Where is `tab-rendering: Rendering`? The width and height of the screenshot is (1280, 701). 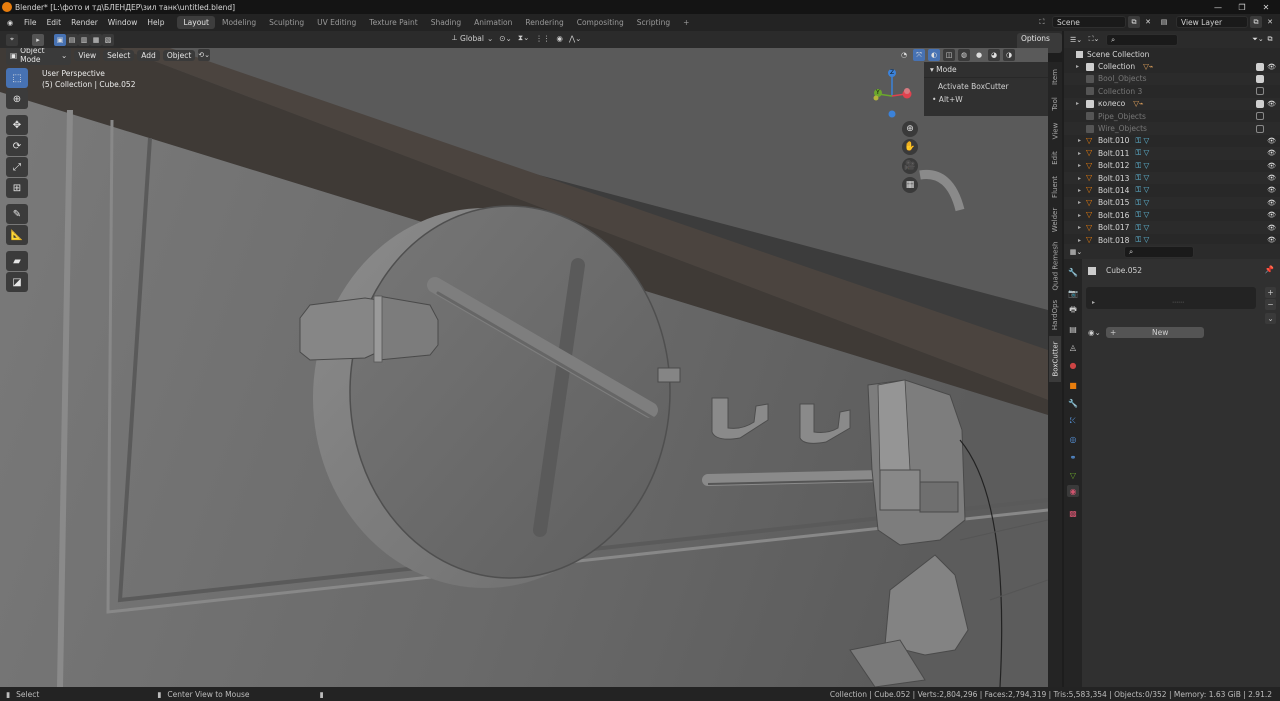 tab-rendering: Rendering is located at coordinates (544, 22).